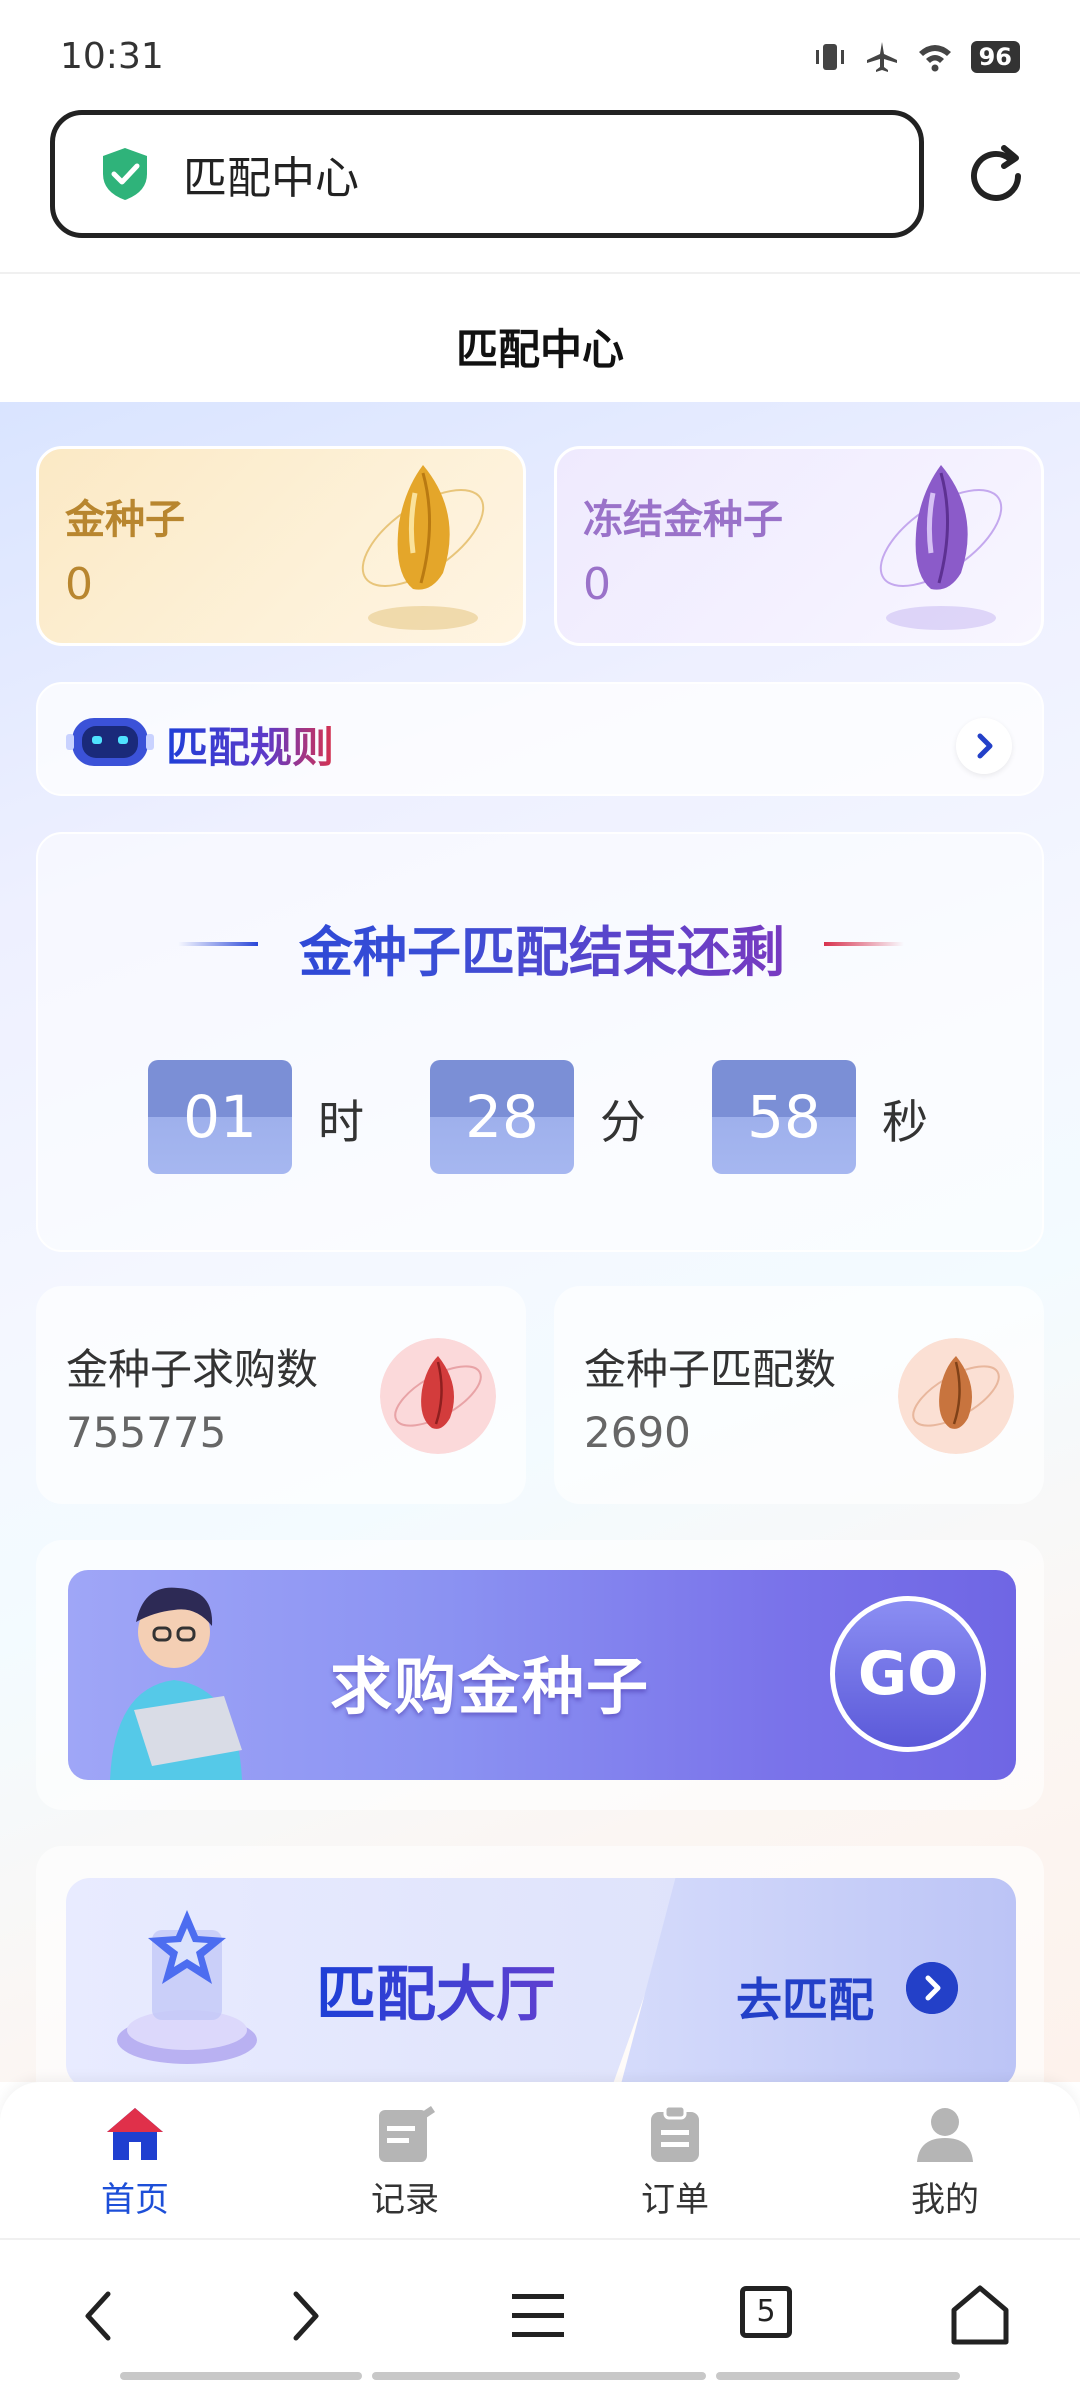  Describe the element at coordinates (956, 1396) in the screenshot. I see `bronze-seed-icon` at that location.